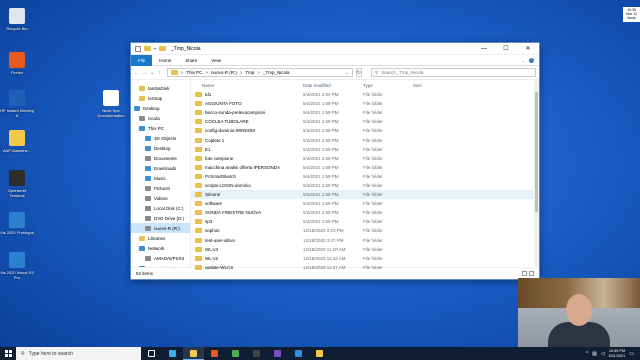 This screenshot has width=640, height=360. I want to click on nav-item: Videos, so click(160, 198).